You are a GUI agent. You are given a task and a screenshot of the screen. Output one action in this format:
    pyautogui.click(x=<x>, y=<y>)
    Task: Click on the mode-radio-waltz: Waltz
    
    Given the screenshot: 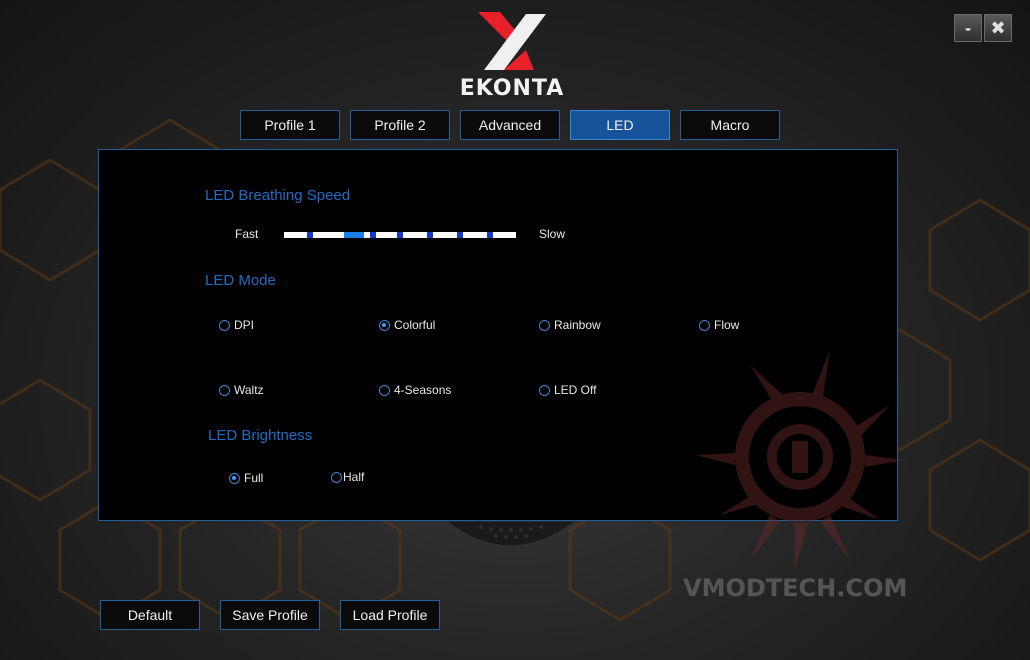 What is the action you would take?
    pyautogui.click(x=241, y=390)
    